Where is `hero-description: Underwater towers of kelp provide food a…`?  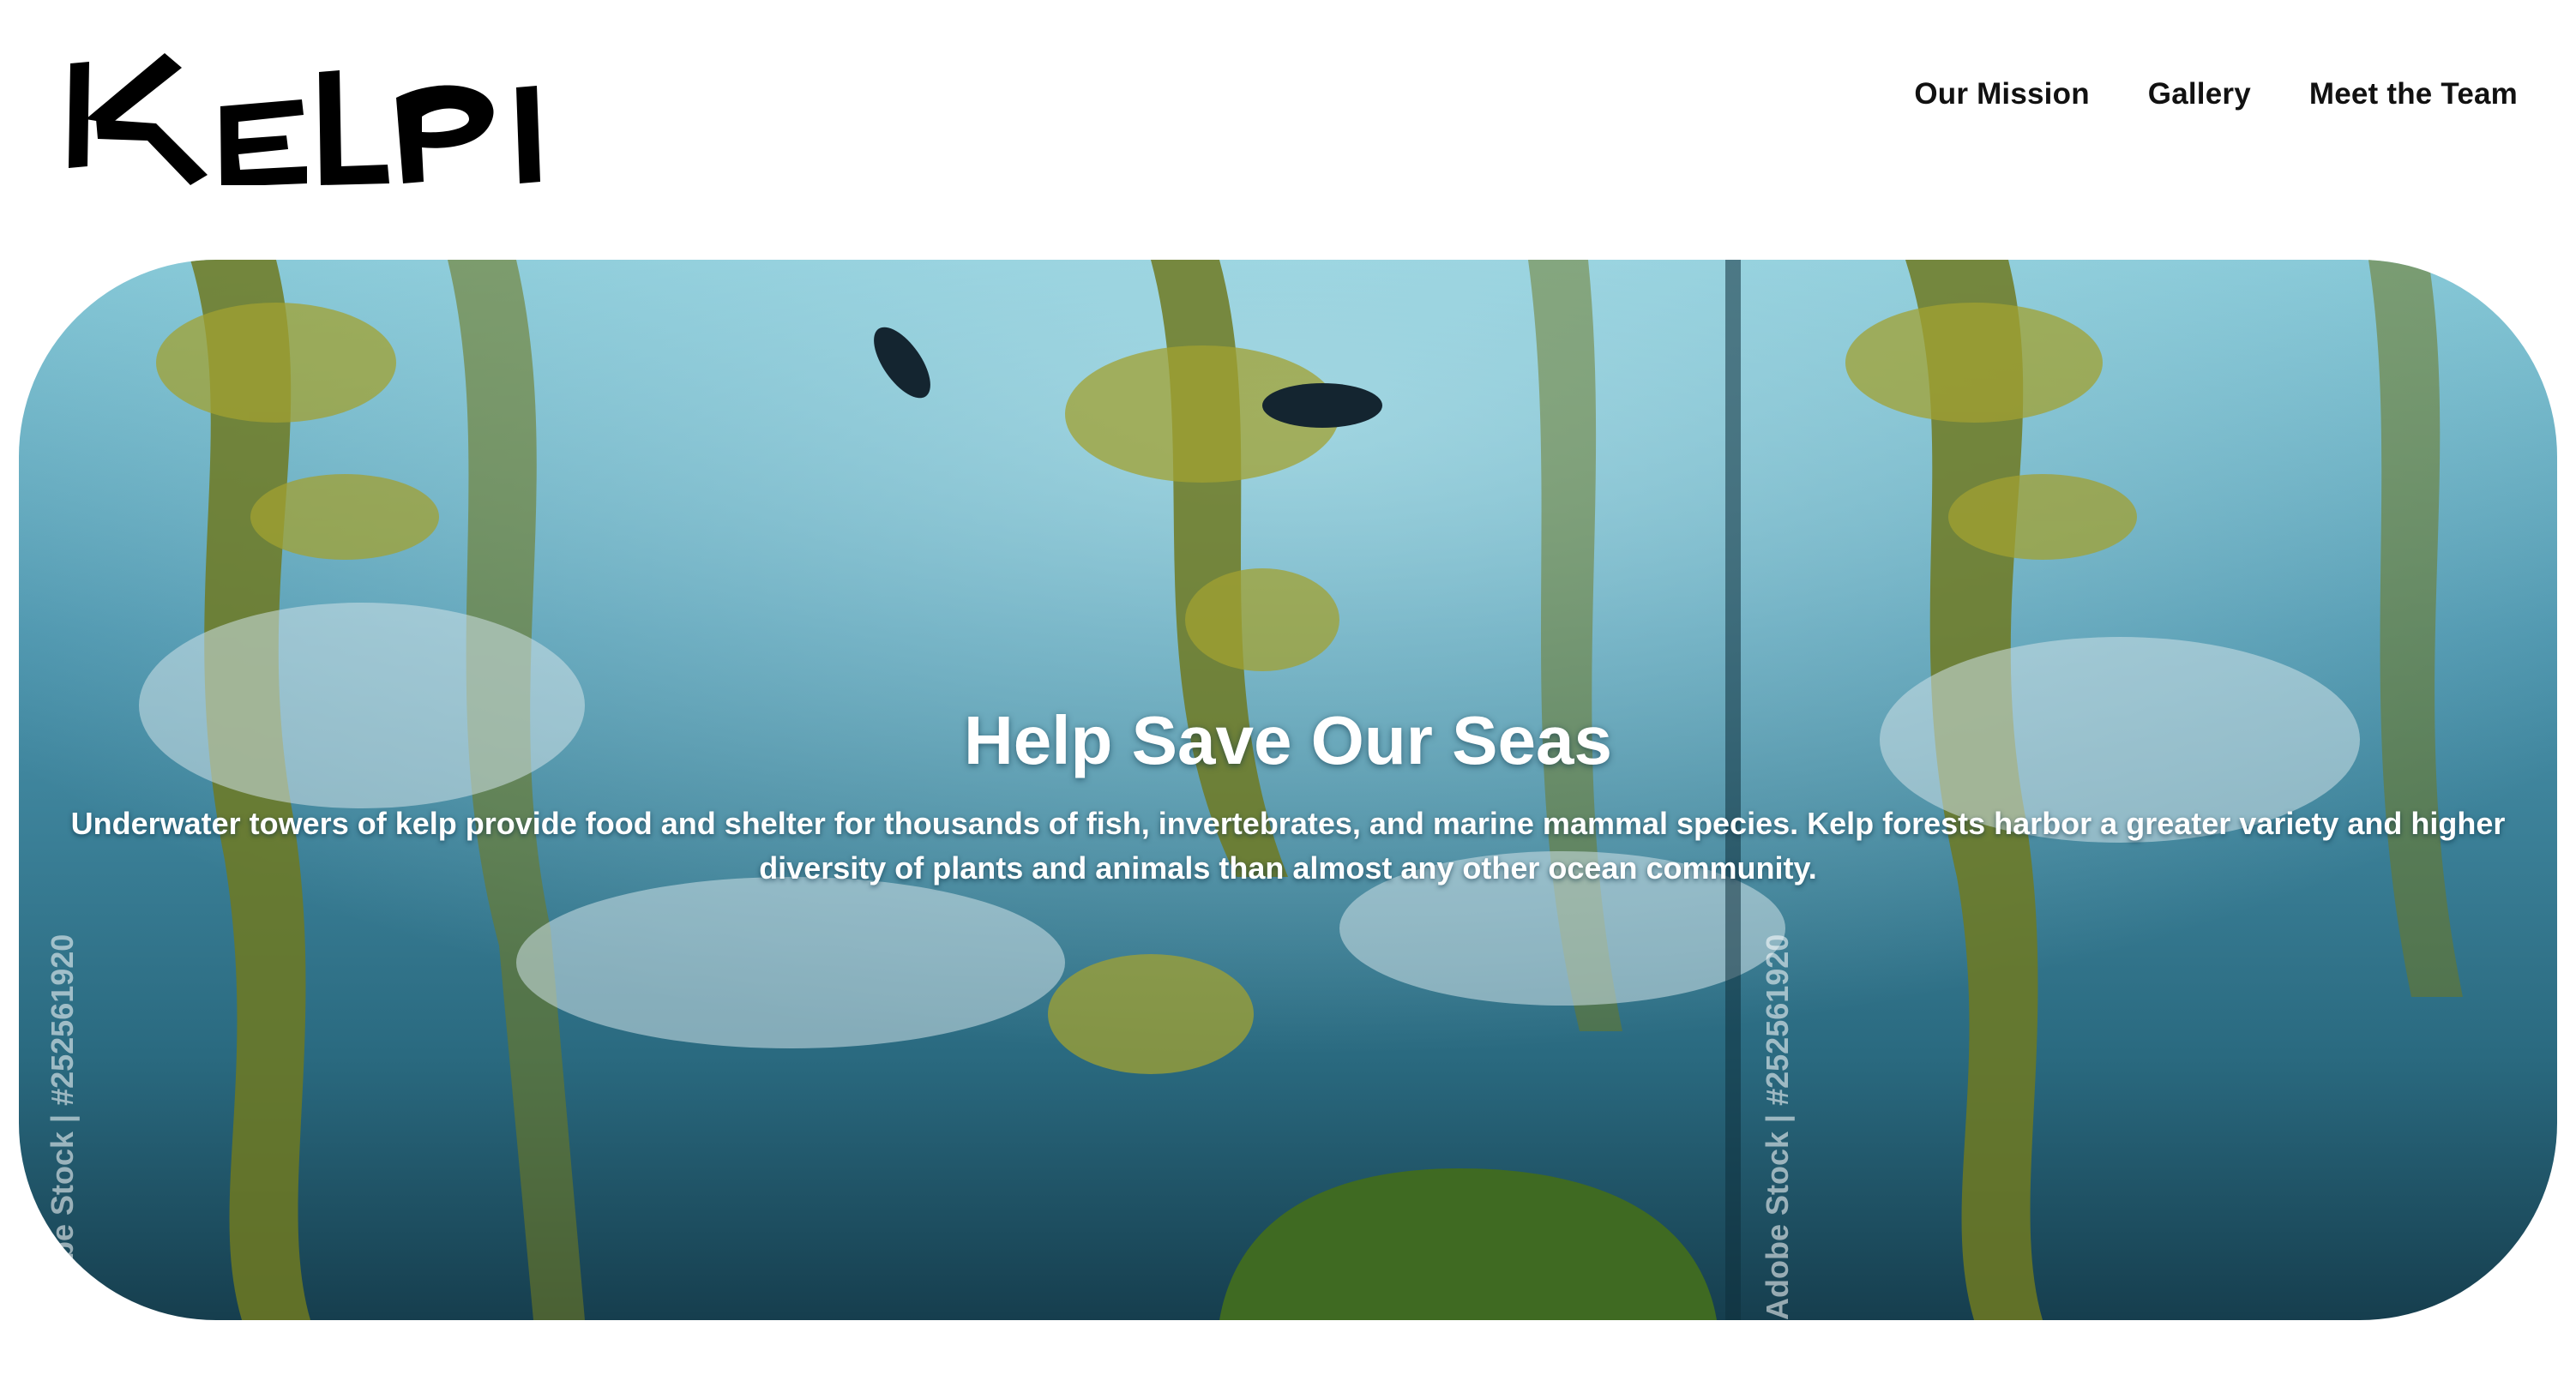
hero-description: Underwater towers of kelp provide food a… is located at coordinates (1288, 846).